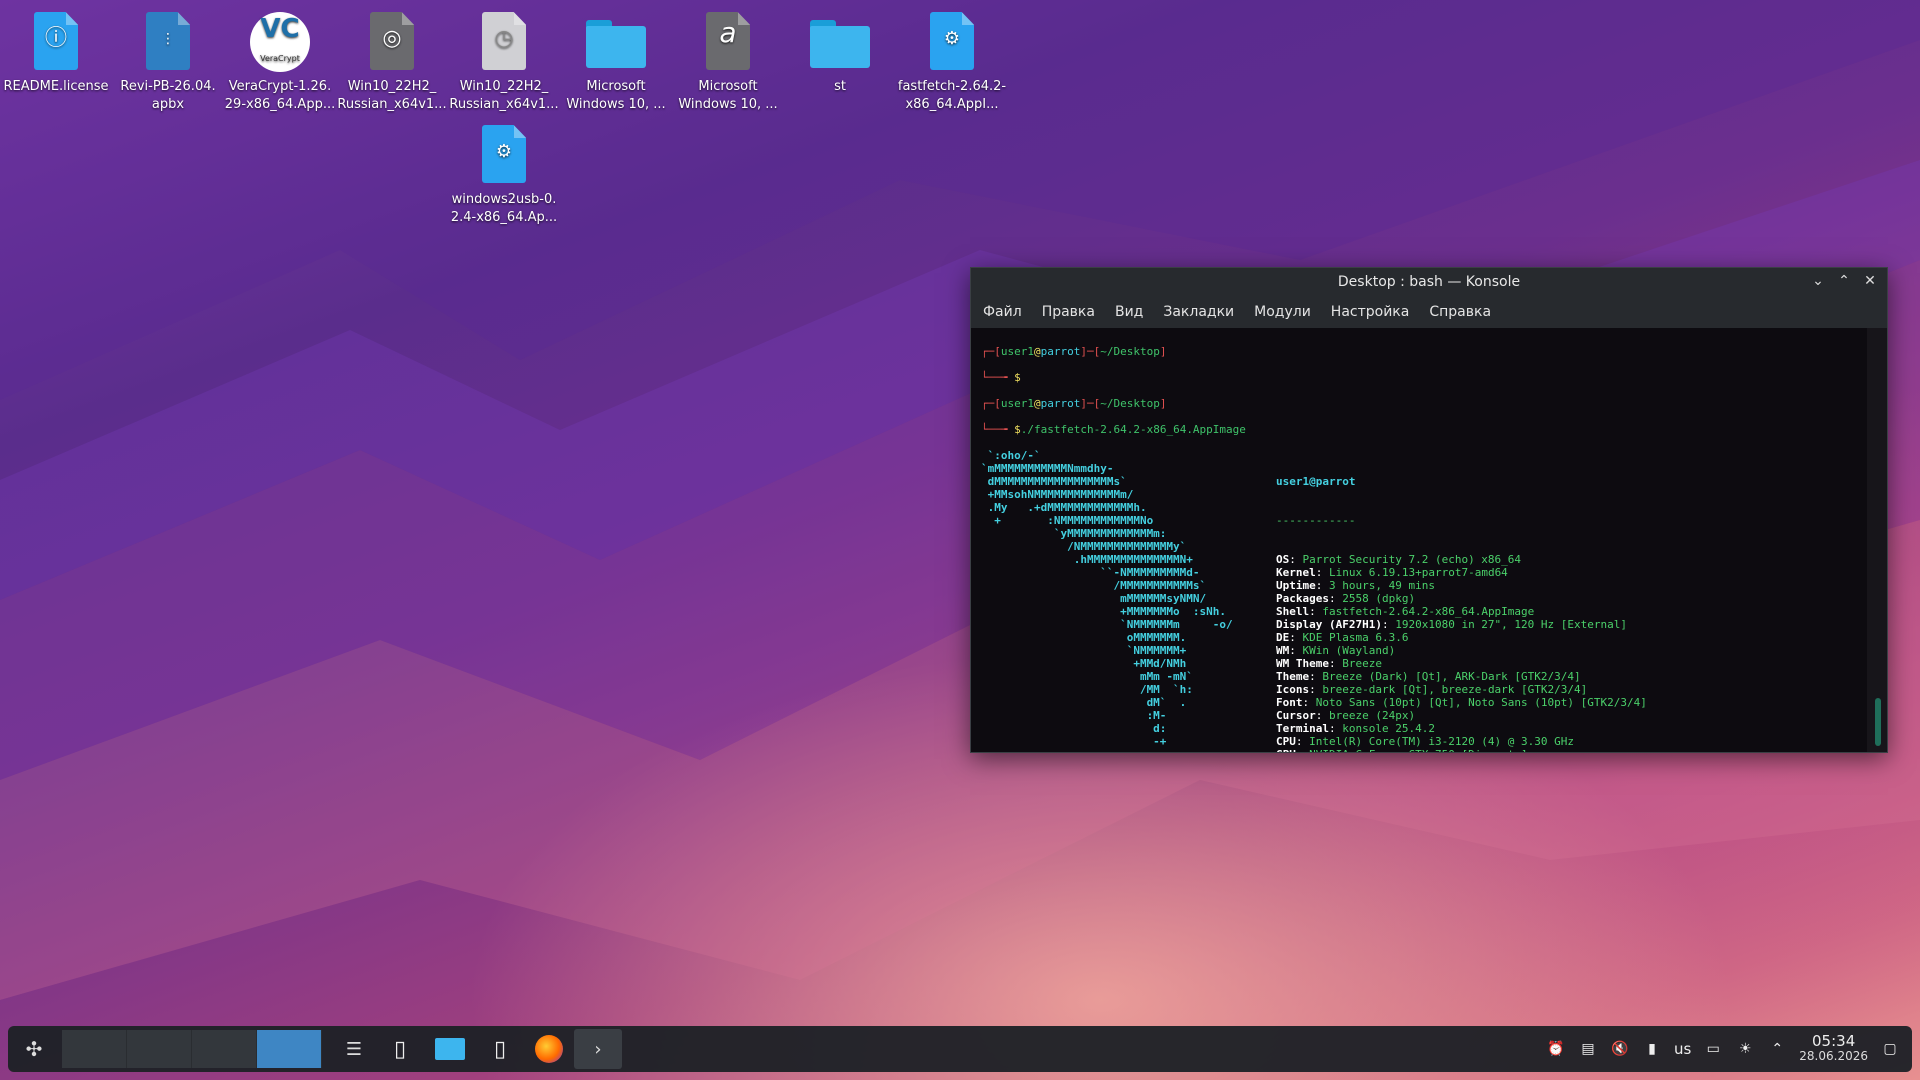 Image resolution: width=1920 pixels, height=1080 pixels. What do you see at coordinates (1418, 572) in the screenshot?
I see `info-value: Linux 6.19.13+parrot7-amd64` at bounding box center [1418, 572].